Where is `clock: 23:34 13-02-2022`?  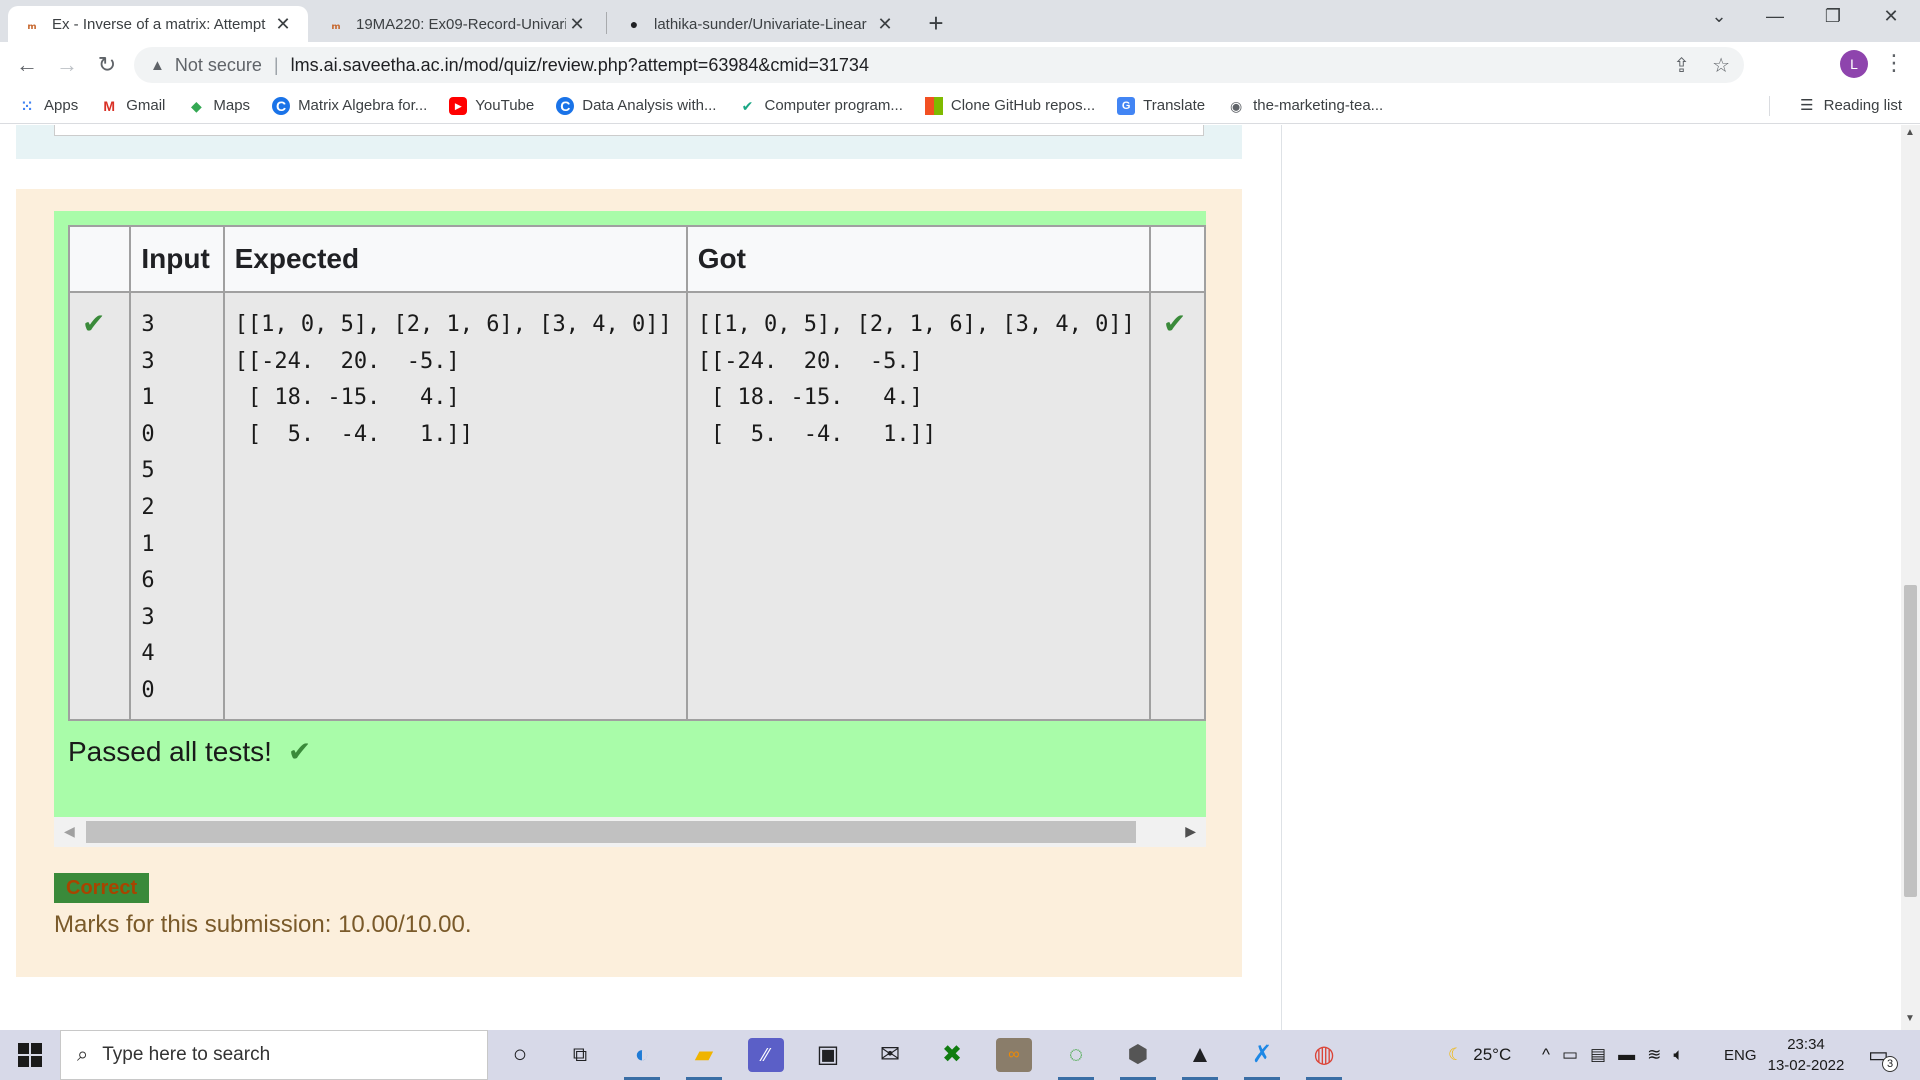 clock: 23:34 13-02-2022 is located at coordinates (1806, 1055).